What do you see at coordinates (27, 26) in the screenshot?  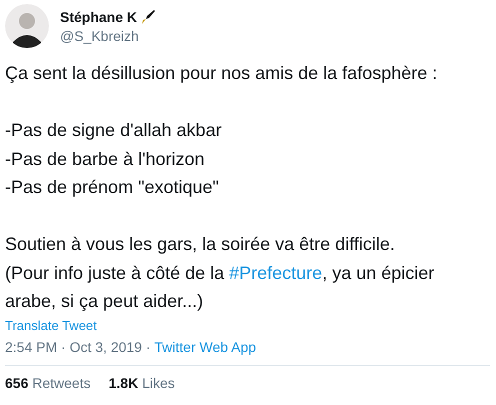 I see `avatar` at bounding box center [27, 26].